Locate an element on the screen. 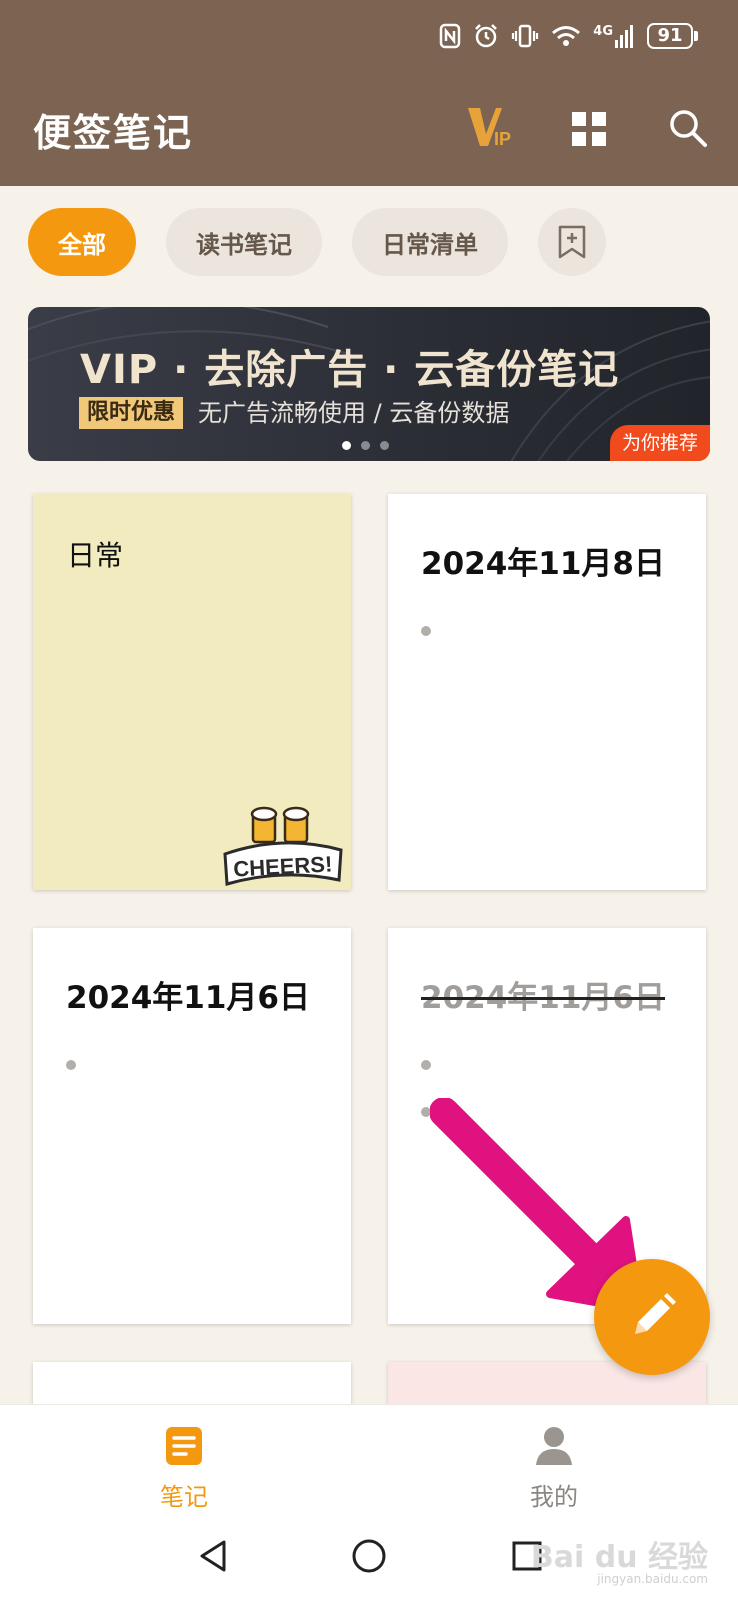 The height and width of the screenshot is (1600, 738). recommend-badge: 为你推荐 is located at coordinates (659, 443).